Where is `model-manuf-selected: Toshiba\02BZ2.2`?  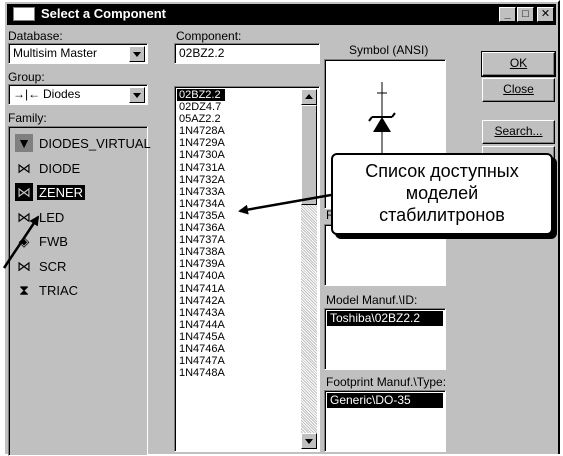 model-manuf-selected: Toshiba\02BZ2.2 is located at coordinates (385, 318).